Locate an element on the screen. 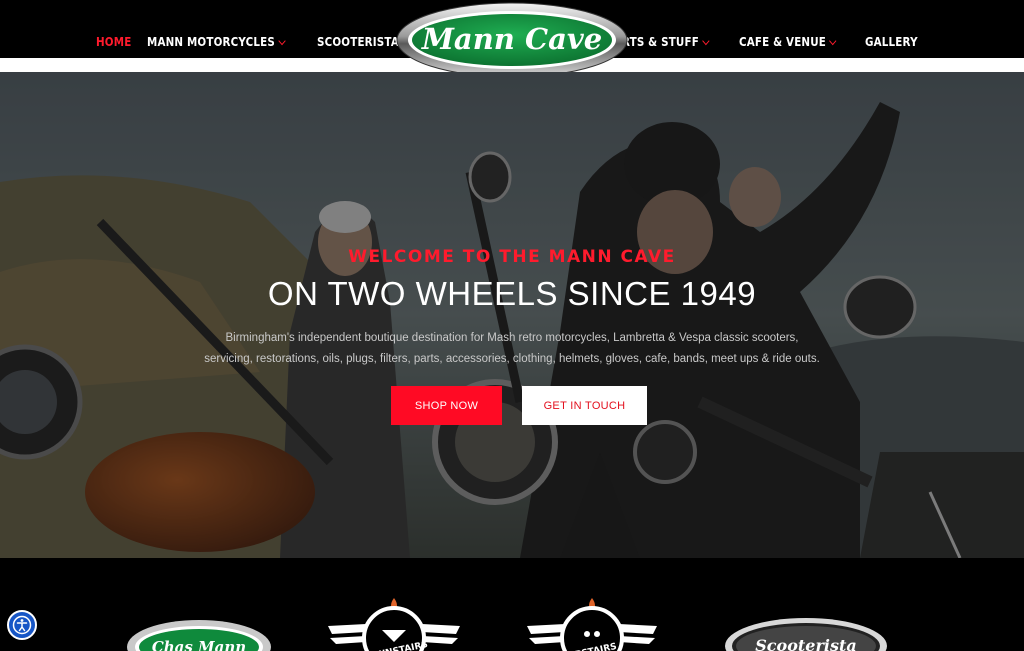 This screenshot has height=651, width=1024. brand-scooterista-label: Scooterista is located at coordinates (805, 643).